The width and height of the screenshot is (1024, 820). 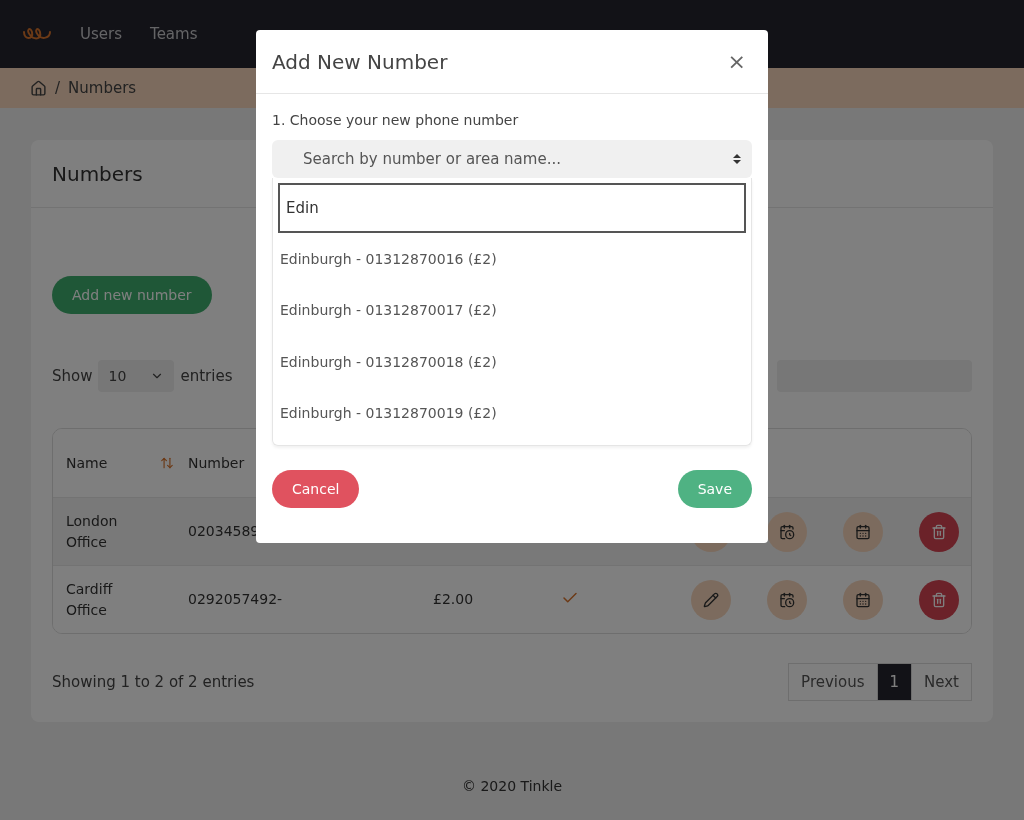 What do you see at coordinates (216, 463) in the screenshot?
I see `column-header: Number` at bounding box center [216, 463].